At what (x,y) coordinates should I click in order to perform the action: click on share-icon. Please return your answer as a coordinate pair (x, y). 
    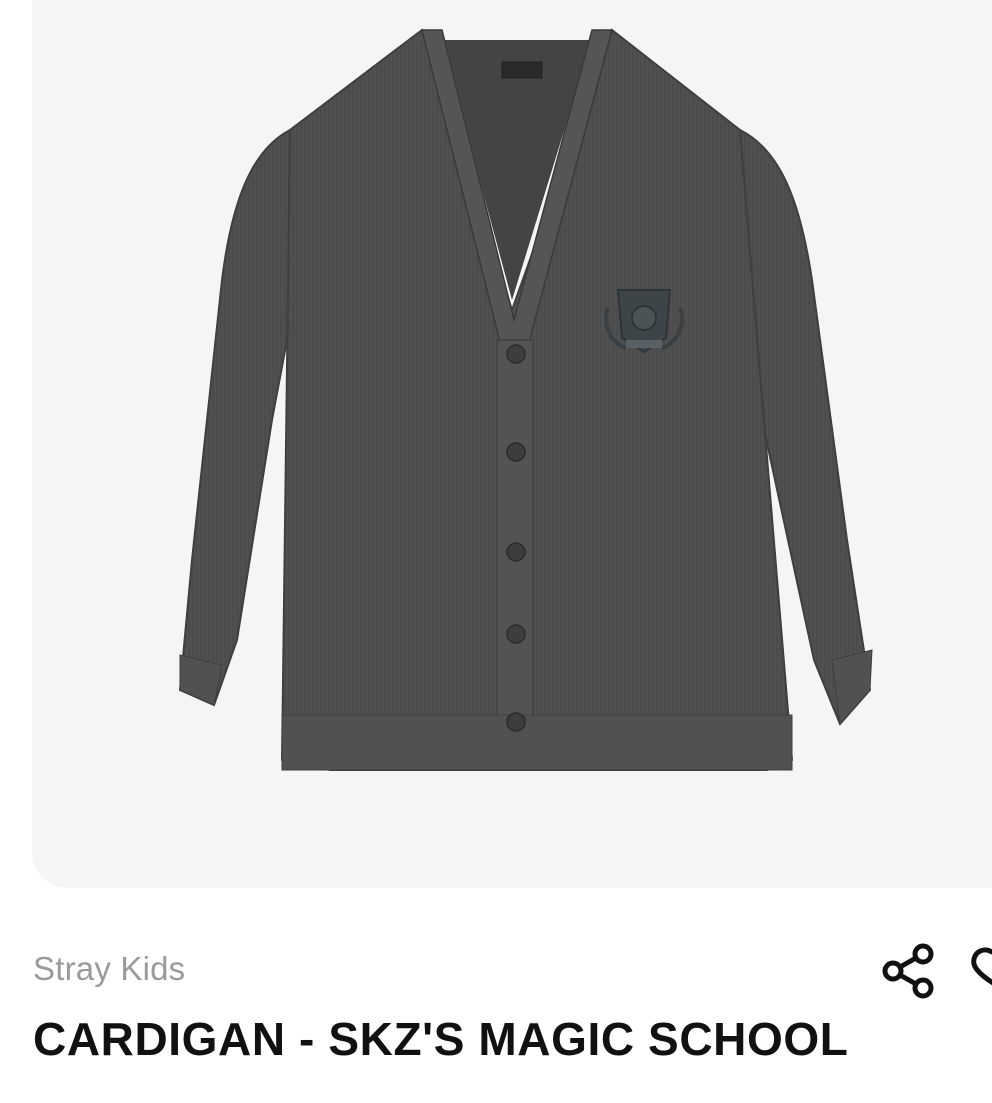
    Looking at the image, I should click on (908, 971).